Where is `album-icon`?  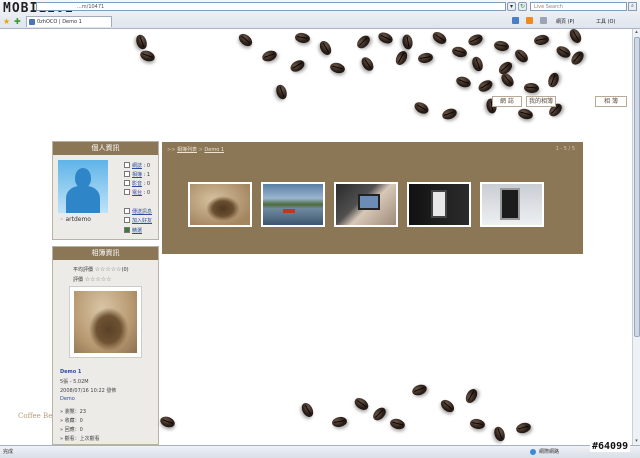
album-icon is located at coordinates (127, 174).